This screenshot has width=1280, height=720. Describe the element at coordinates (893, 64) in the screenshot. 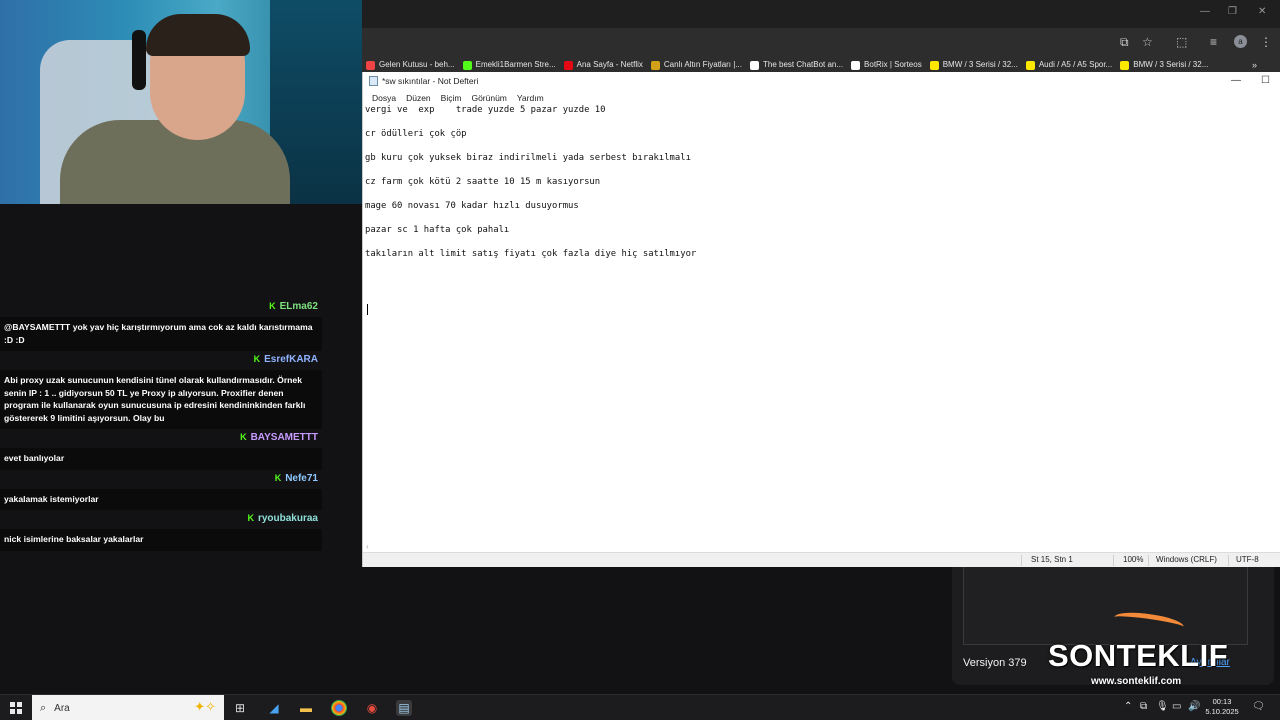

I see `bookmark-label: BotRix | Sorteos` at that location.